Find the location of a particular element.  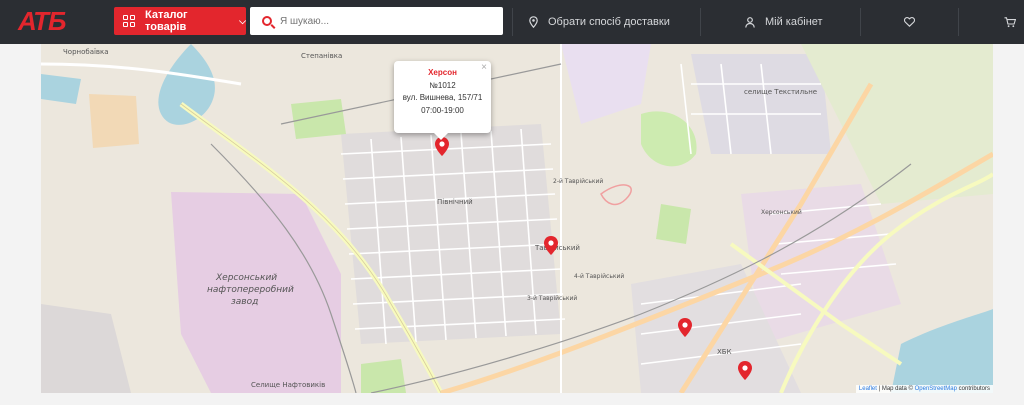

label-tavriiskyi-2: 2-й Таврійський is located at coordinates (578, 181).